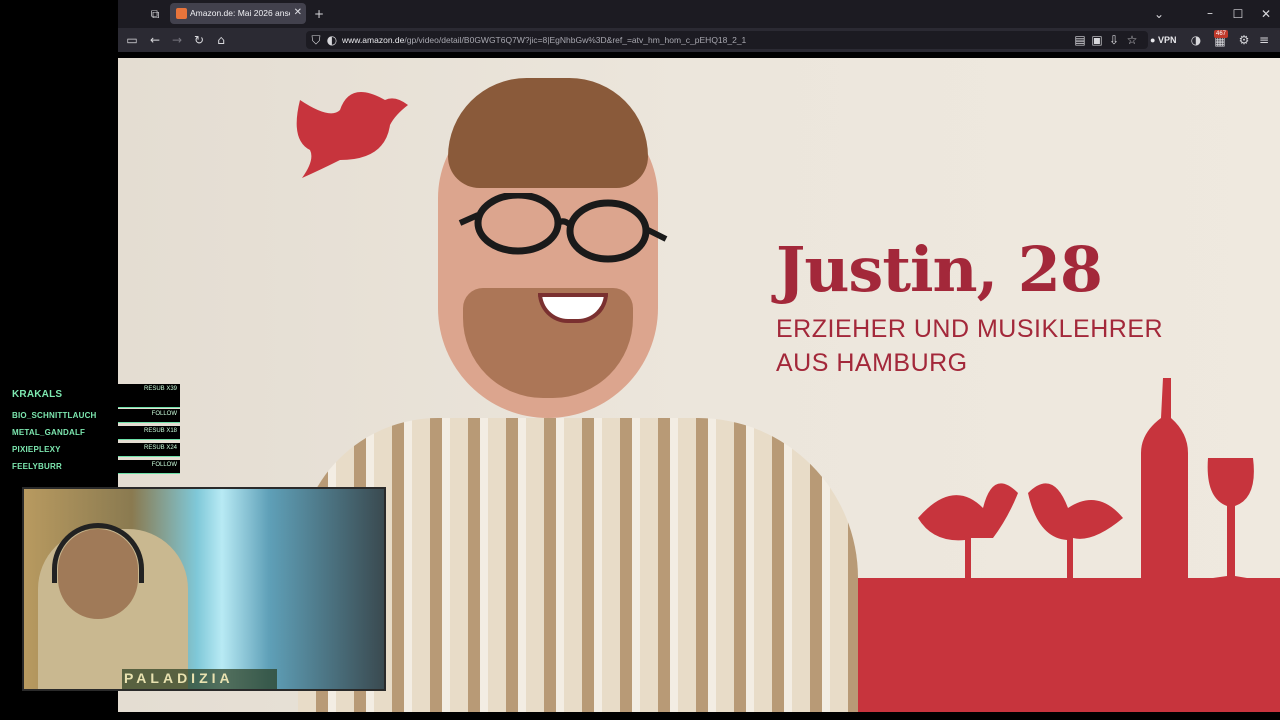 Image resolution: width=1280 pixels, height=720 pixels. Describe the element at coordinates (155, 40) in the screenshot. I see `back-icon: ←` at that location.